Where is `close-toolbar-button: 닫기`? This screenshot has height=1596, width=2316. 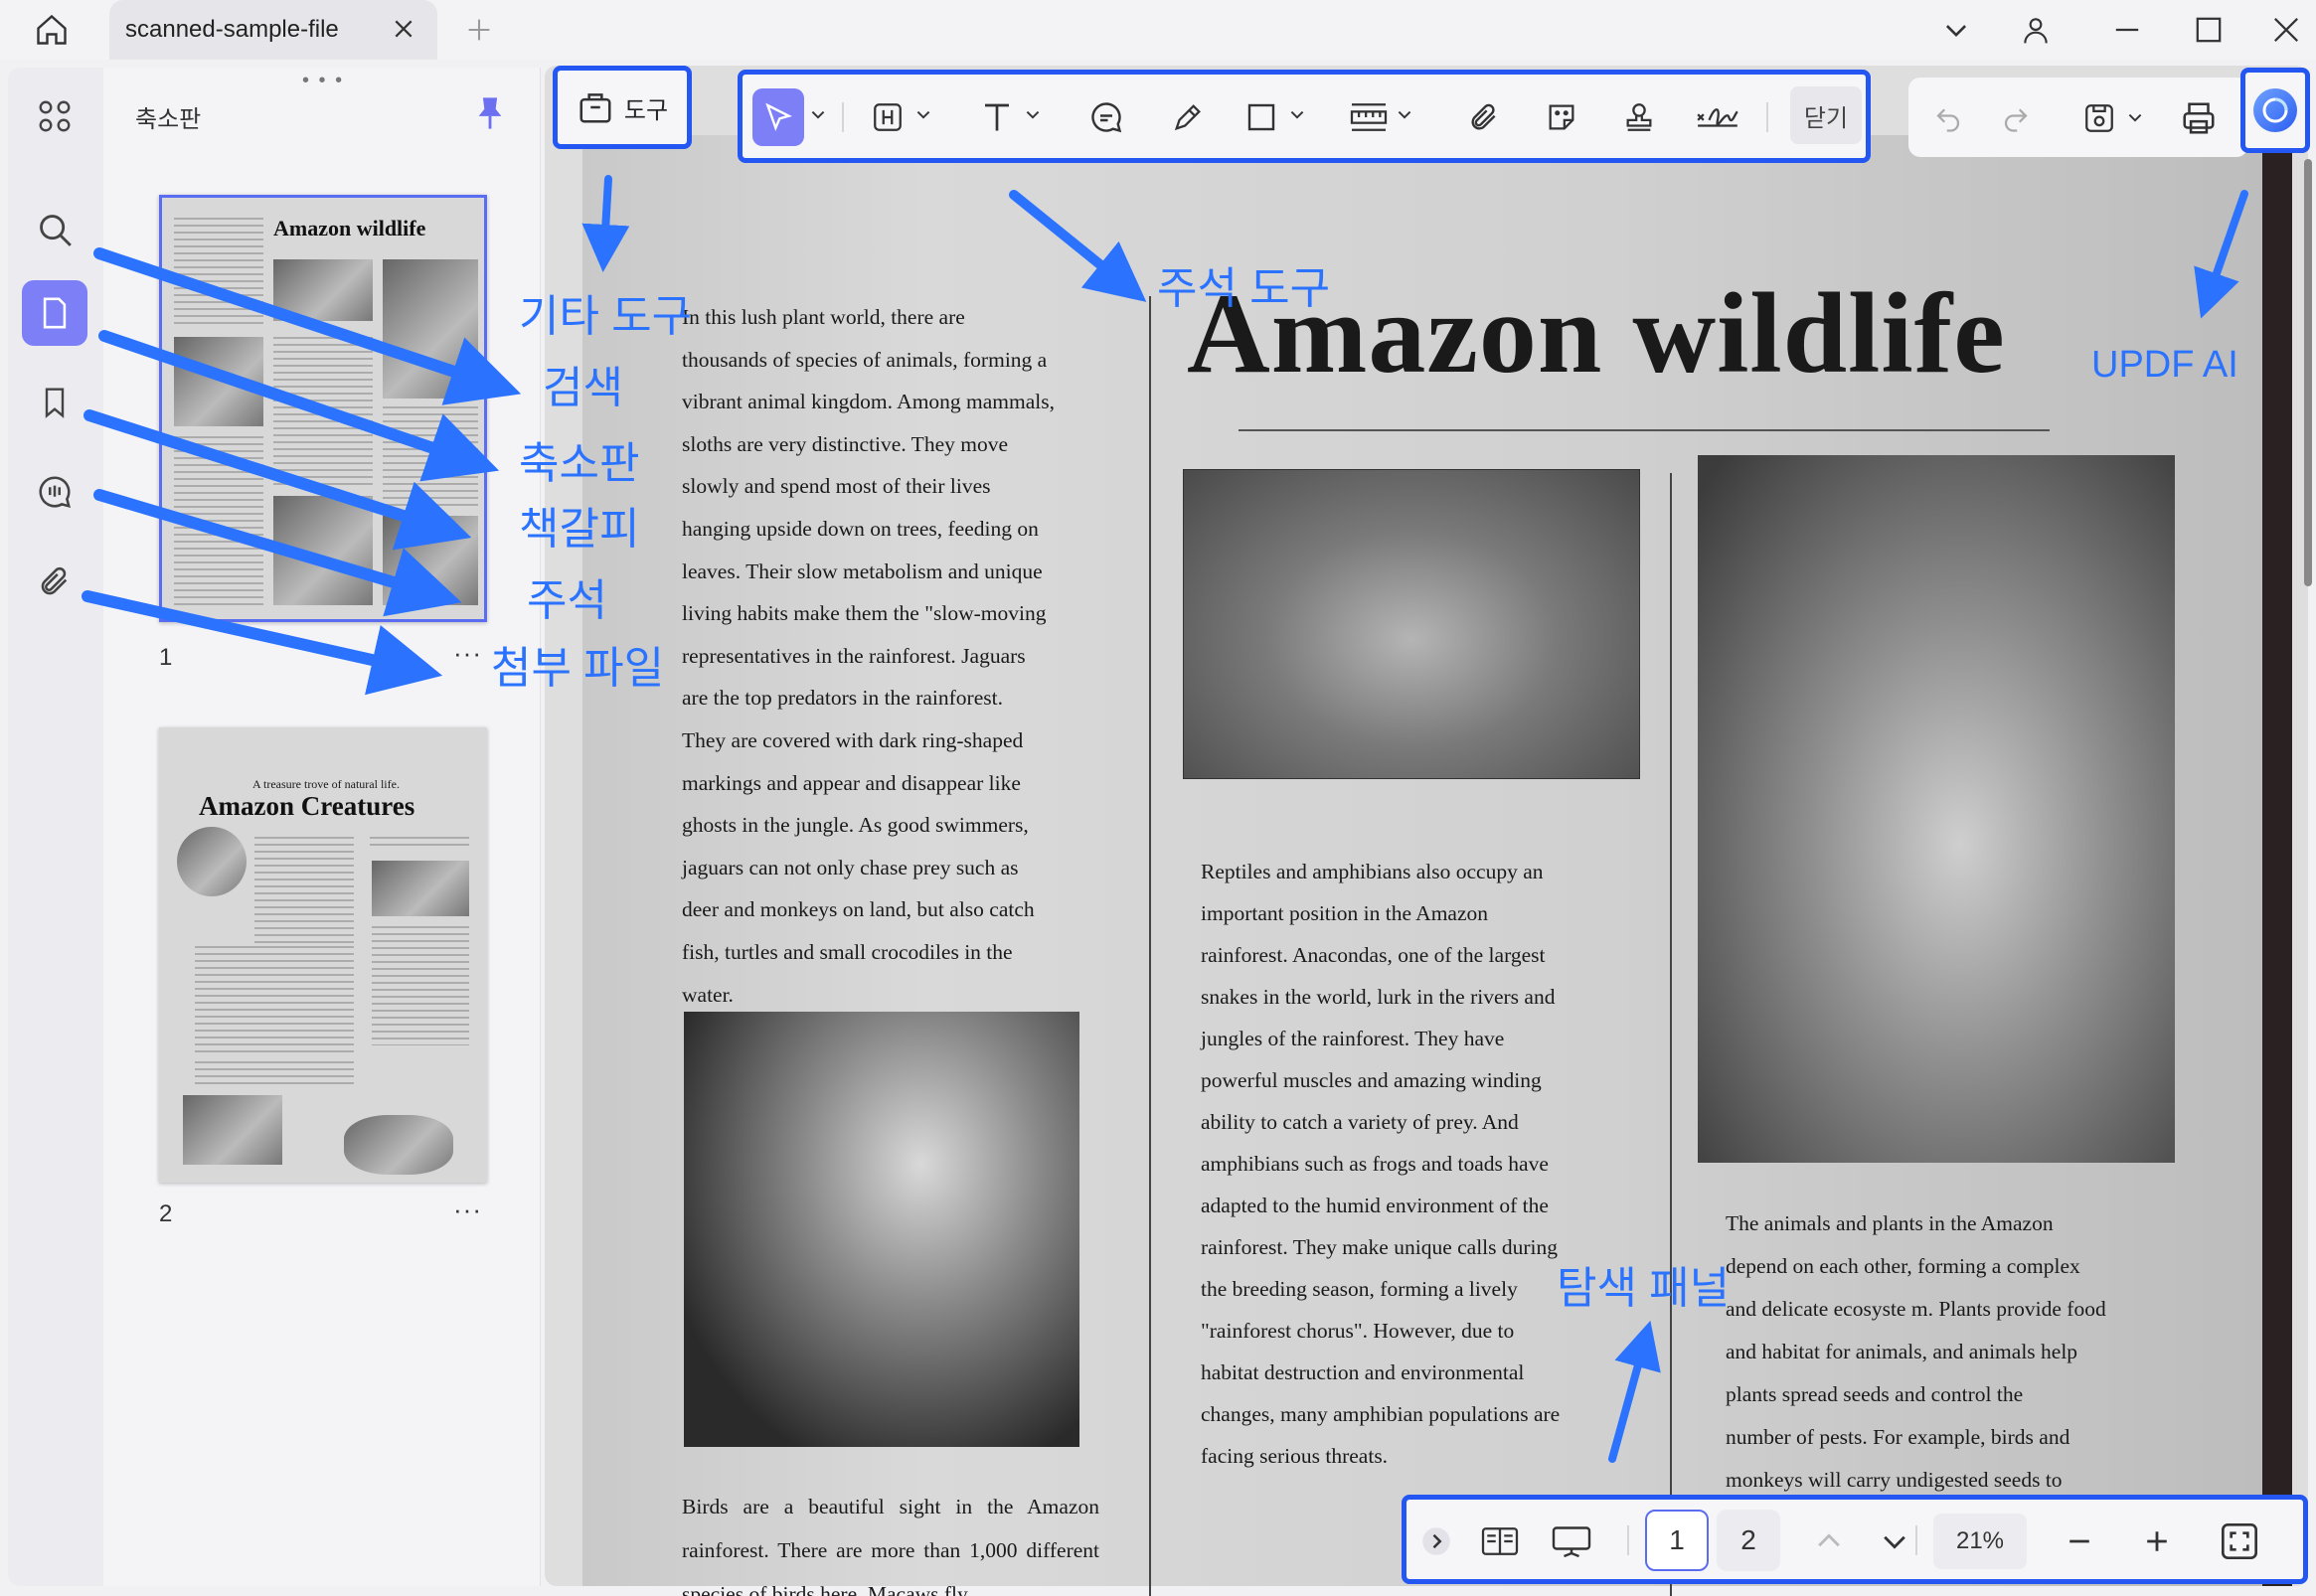 close-toolbar-button: 닫기 is located at coordinates (1826, 115).